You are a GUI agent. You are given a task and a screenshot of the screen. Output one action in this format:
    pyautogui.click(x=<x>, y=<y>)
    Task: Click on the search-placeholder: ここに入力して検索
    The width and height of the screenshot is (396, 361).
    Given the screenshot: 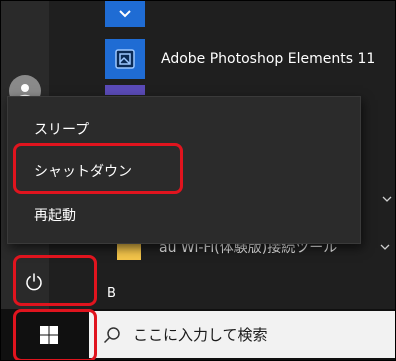 What is the action you would take?
    pyautogui.click(x=200, y=335)
    